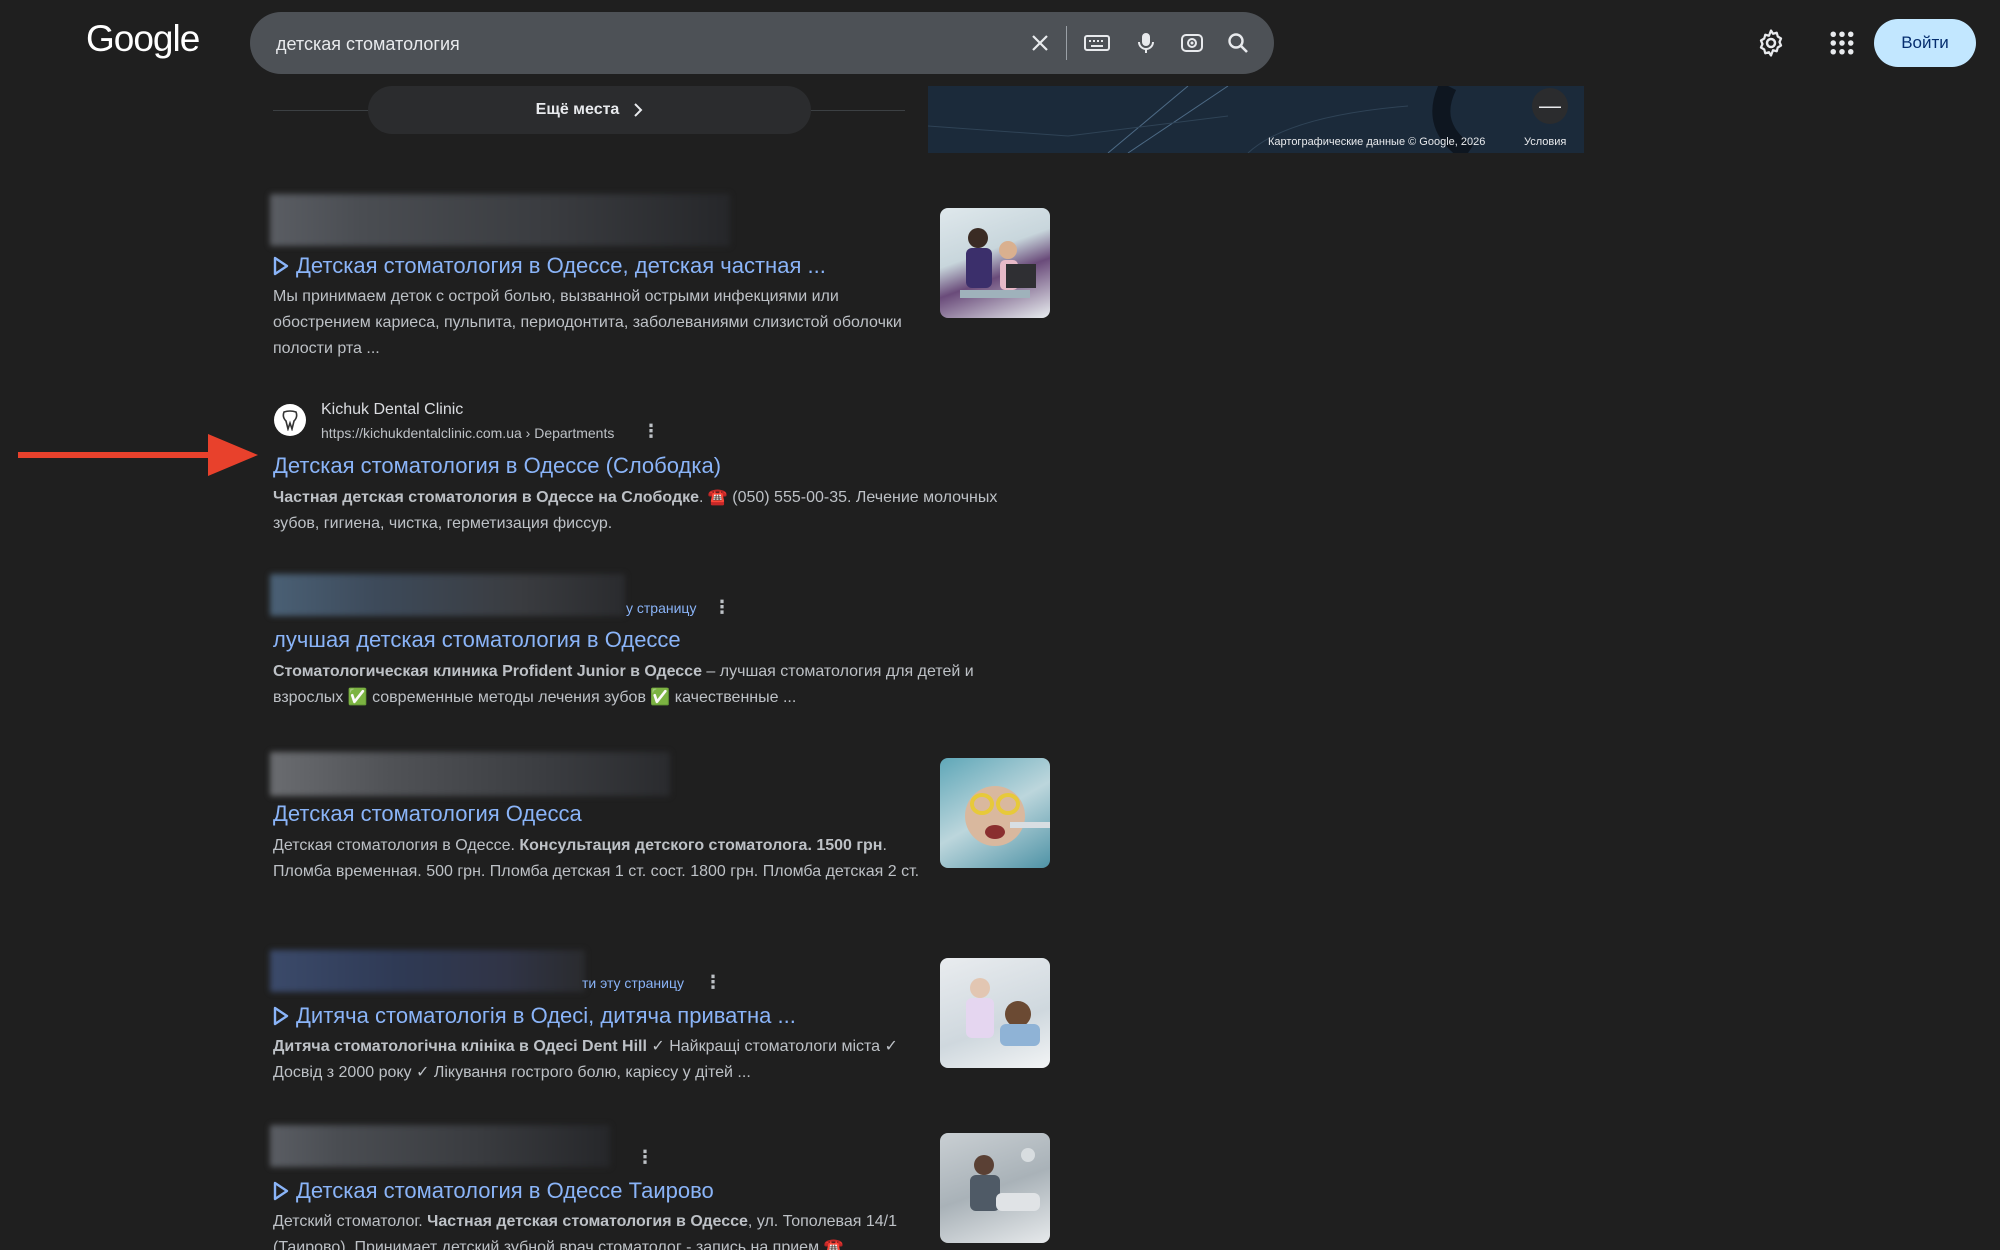  Describe the element at coordinates (1007, 816) in the screenshot. I see `thumbnail-child-dental-exam` at that location.